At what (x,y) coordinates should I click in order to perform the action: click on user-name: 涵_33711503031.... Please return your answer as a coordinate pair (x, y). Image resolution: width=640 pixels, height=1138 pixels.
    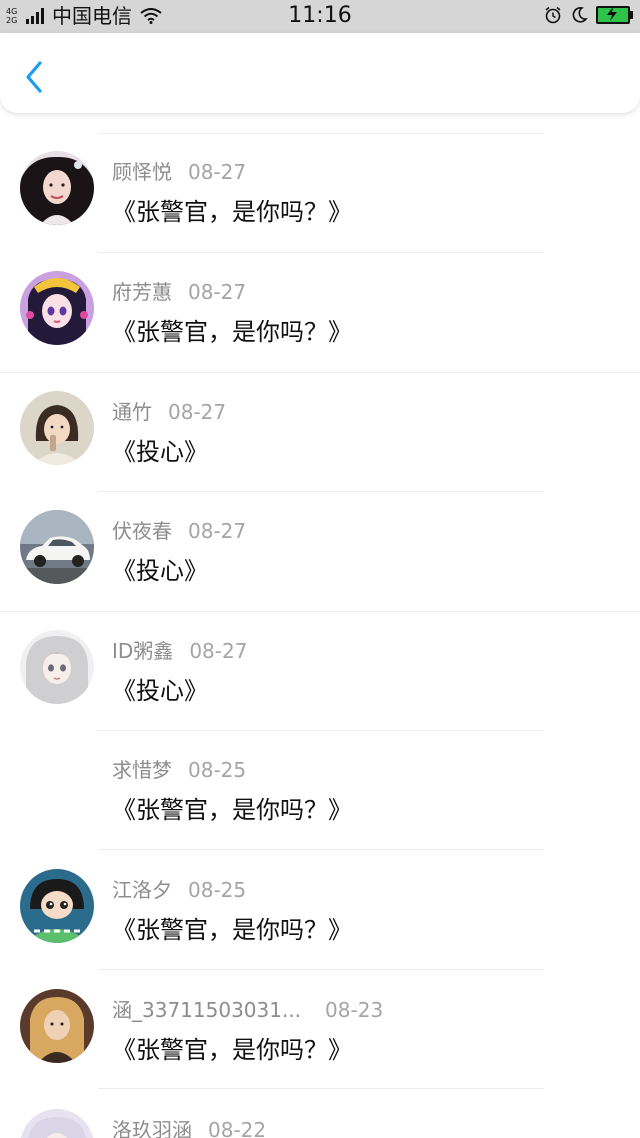
    Looking at the image, I should click on (206, 1010).